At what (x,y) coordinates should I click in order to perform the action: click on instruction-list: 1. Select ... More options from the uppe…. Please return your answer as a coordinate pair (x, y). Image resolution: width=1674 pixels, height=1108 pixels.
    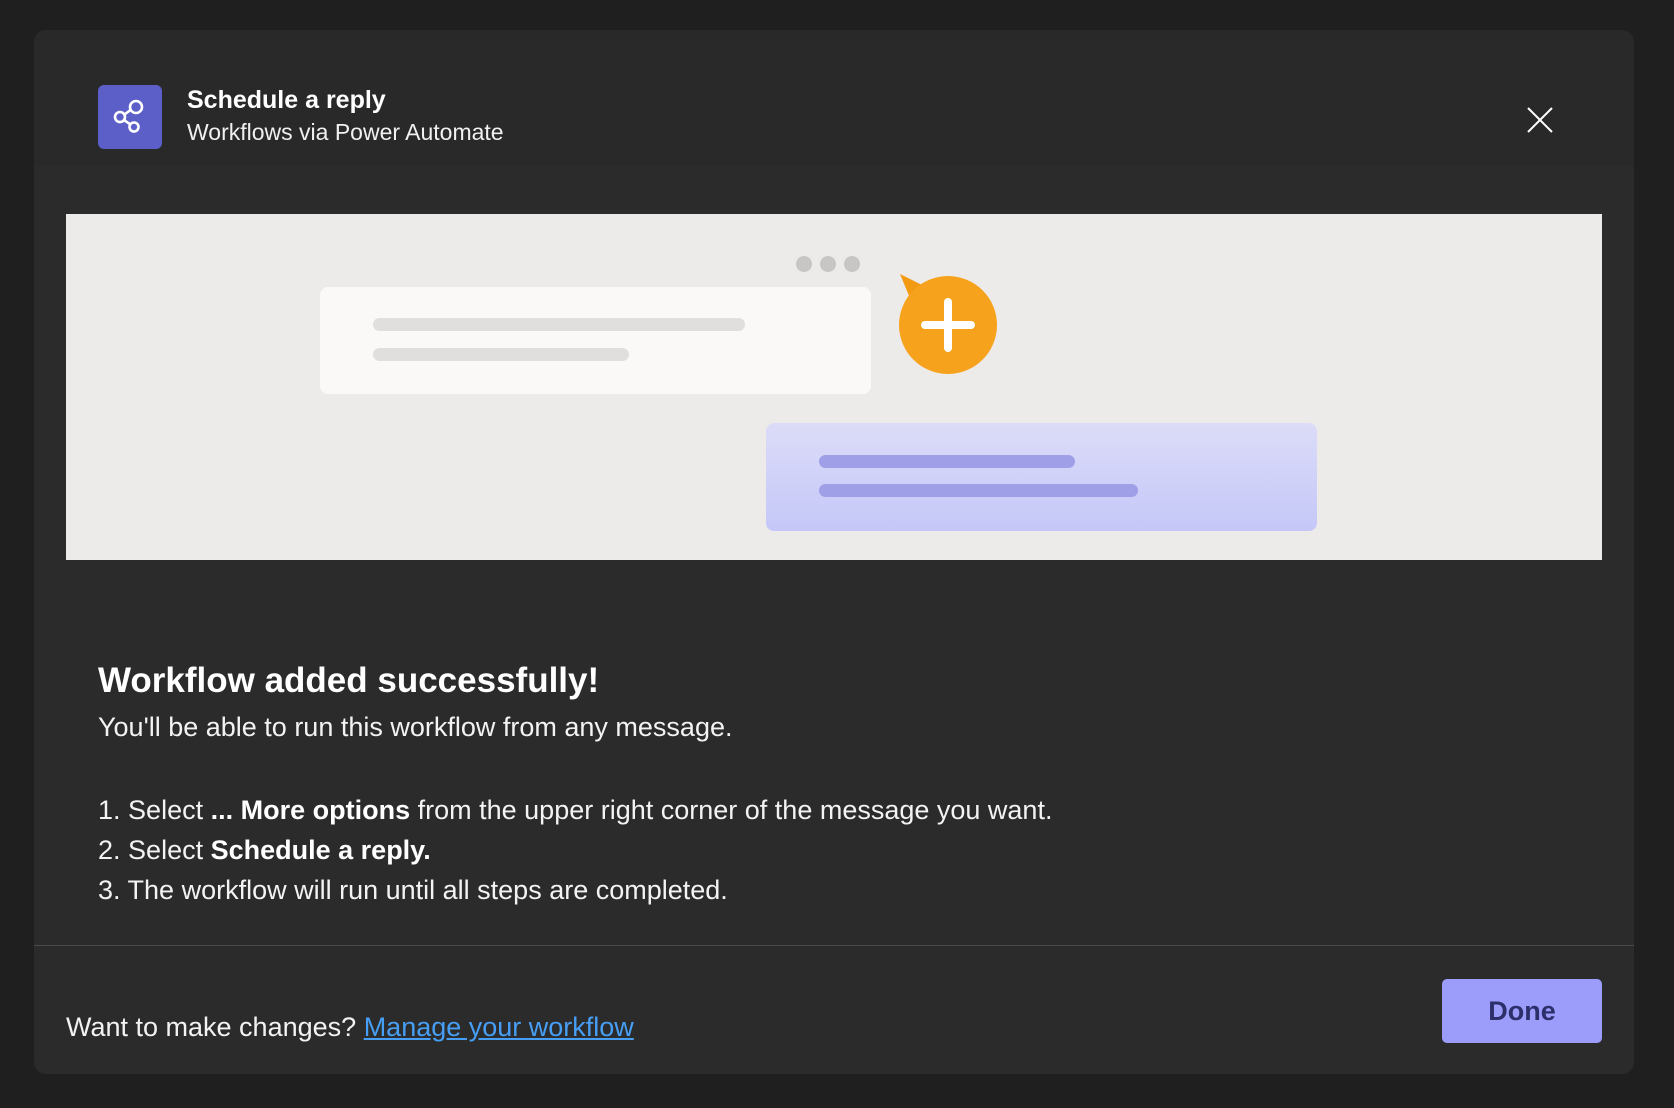
    Looking at the image, I should click on (575, 850).